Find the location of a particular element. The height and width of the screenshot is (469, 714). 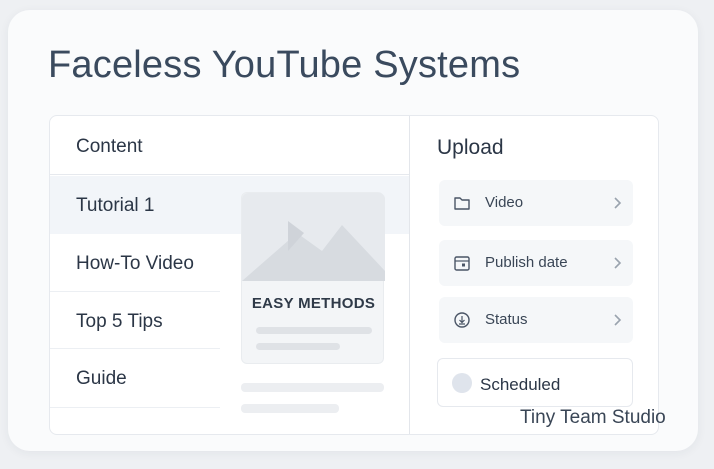

preview-title: EASY METHODS is located at coordinates (313, 303).